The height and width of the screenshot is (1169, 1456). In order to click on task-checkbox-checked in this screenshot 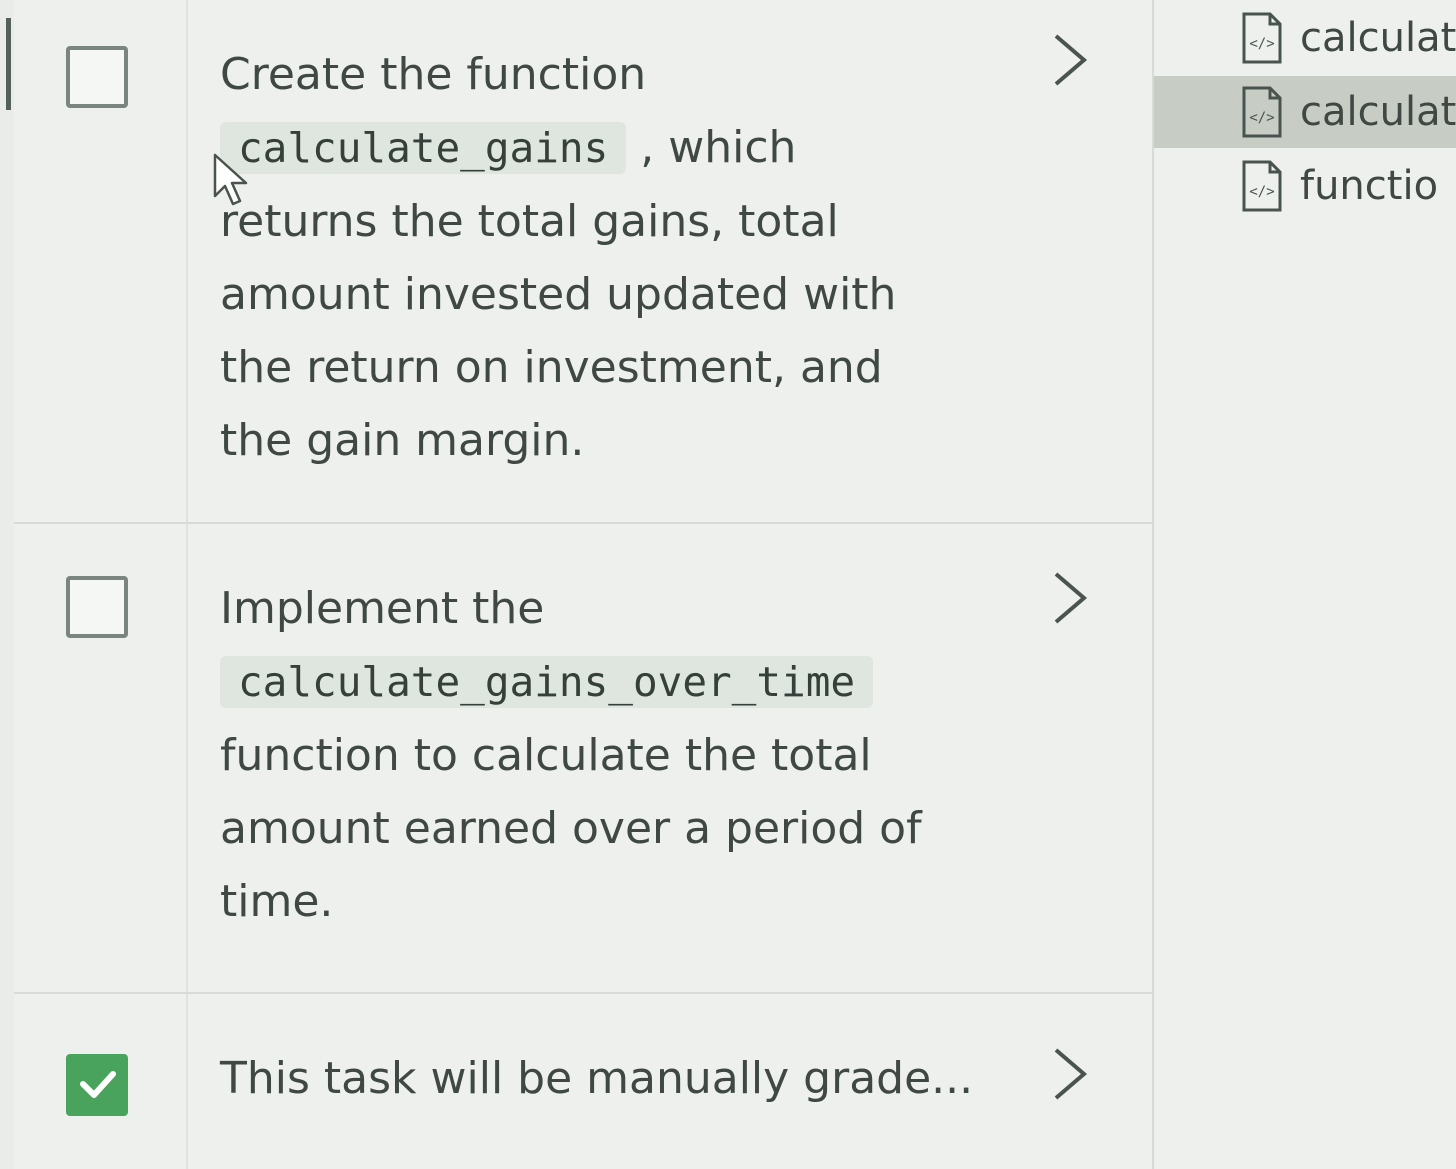, I will do `click(97, 1085)`.